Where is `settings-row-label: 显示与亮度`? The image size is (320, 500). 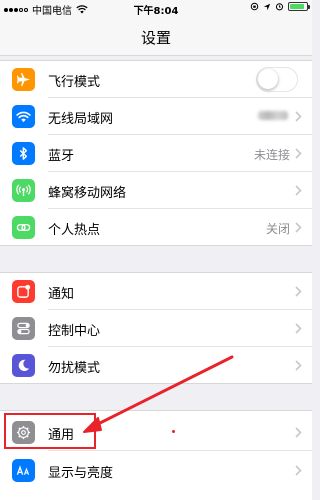 settings-row-label: 显示与亮度 is located at coordinates (81, 473).